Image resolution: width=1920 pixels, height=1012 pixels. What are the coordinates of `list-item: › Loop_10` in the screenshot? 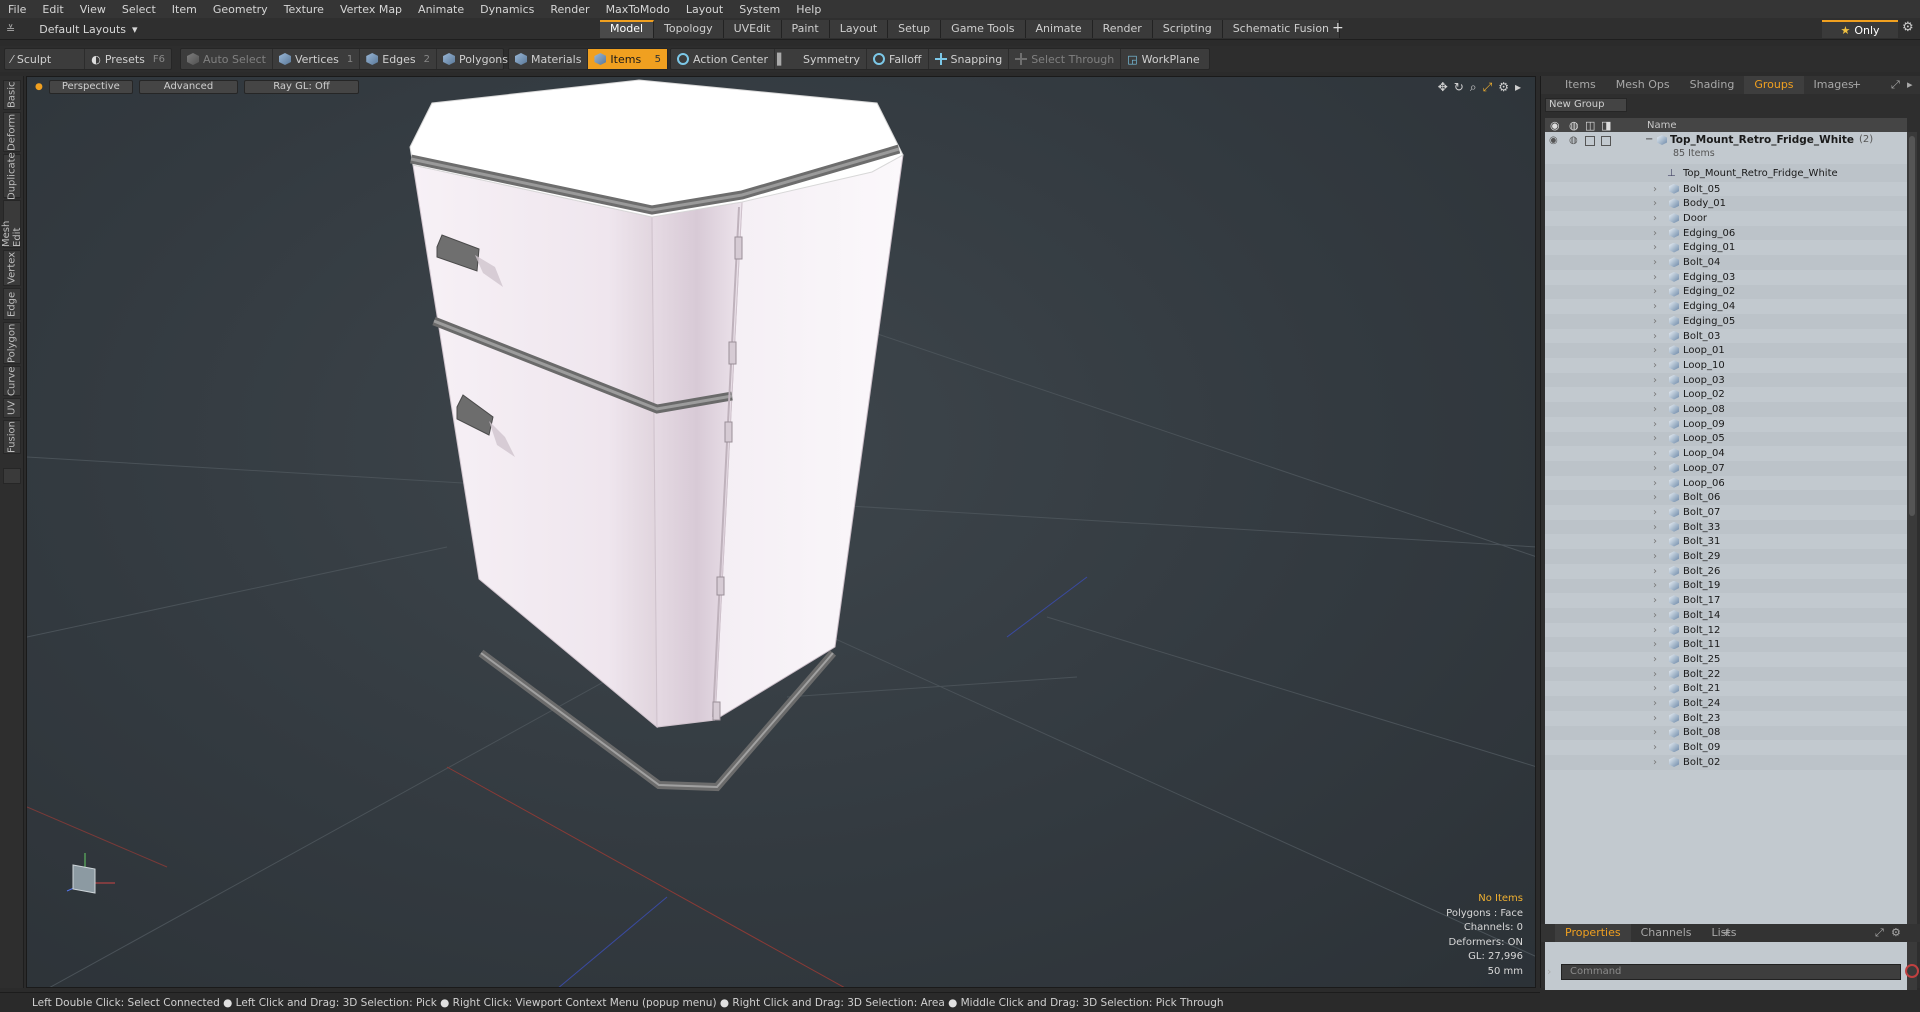 It's located at (1726, 365).